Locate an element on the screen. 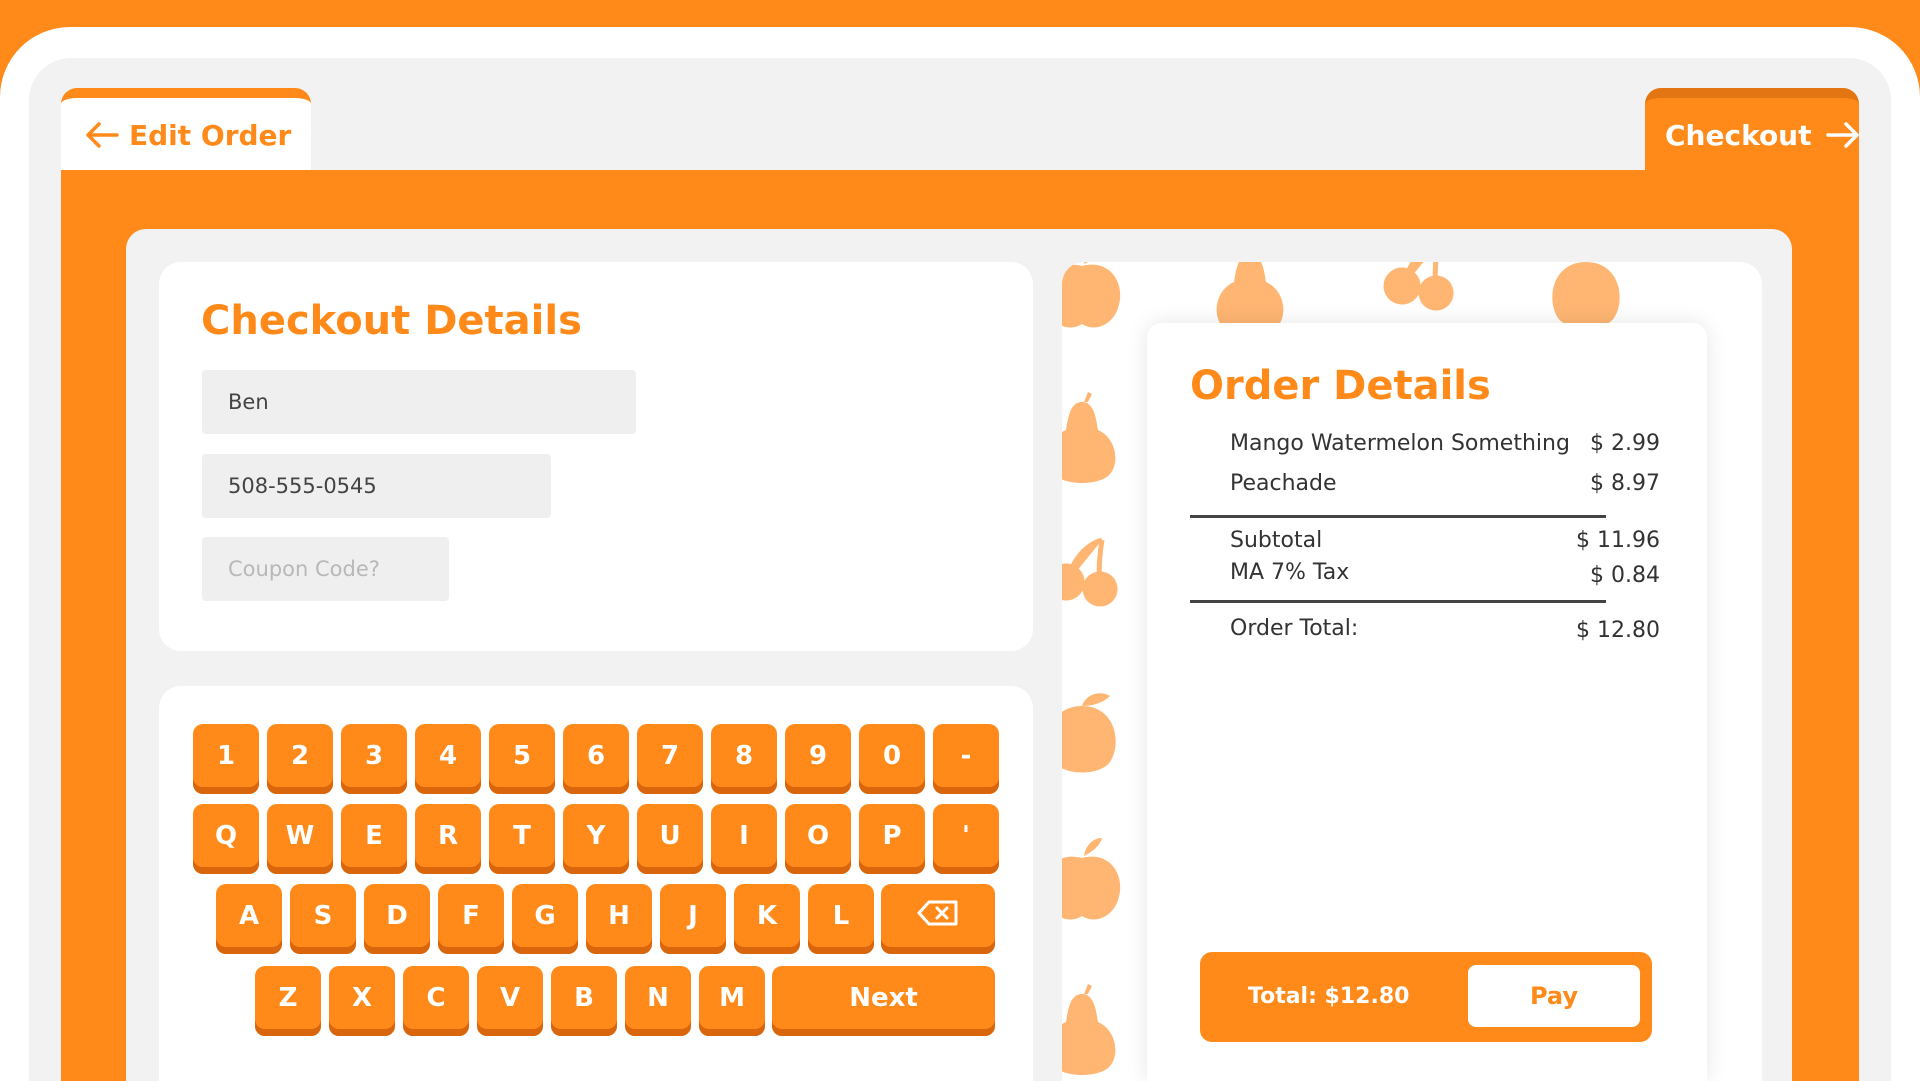 Image resolution: width=1920 pixels, height=1081 pixels. key-label: 7 is located at coordinates (670, 756).